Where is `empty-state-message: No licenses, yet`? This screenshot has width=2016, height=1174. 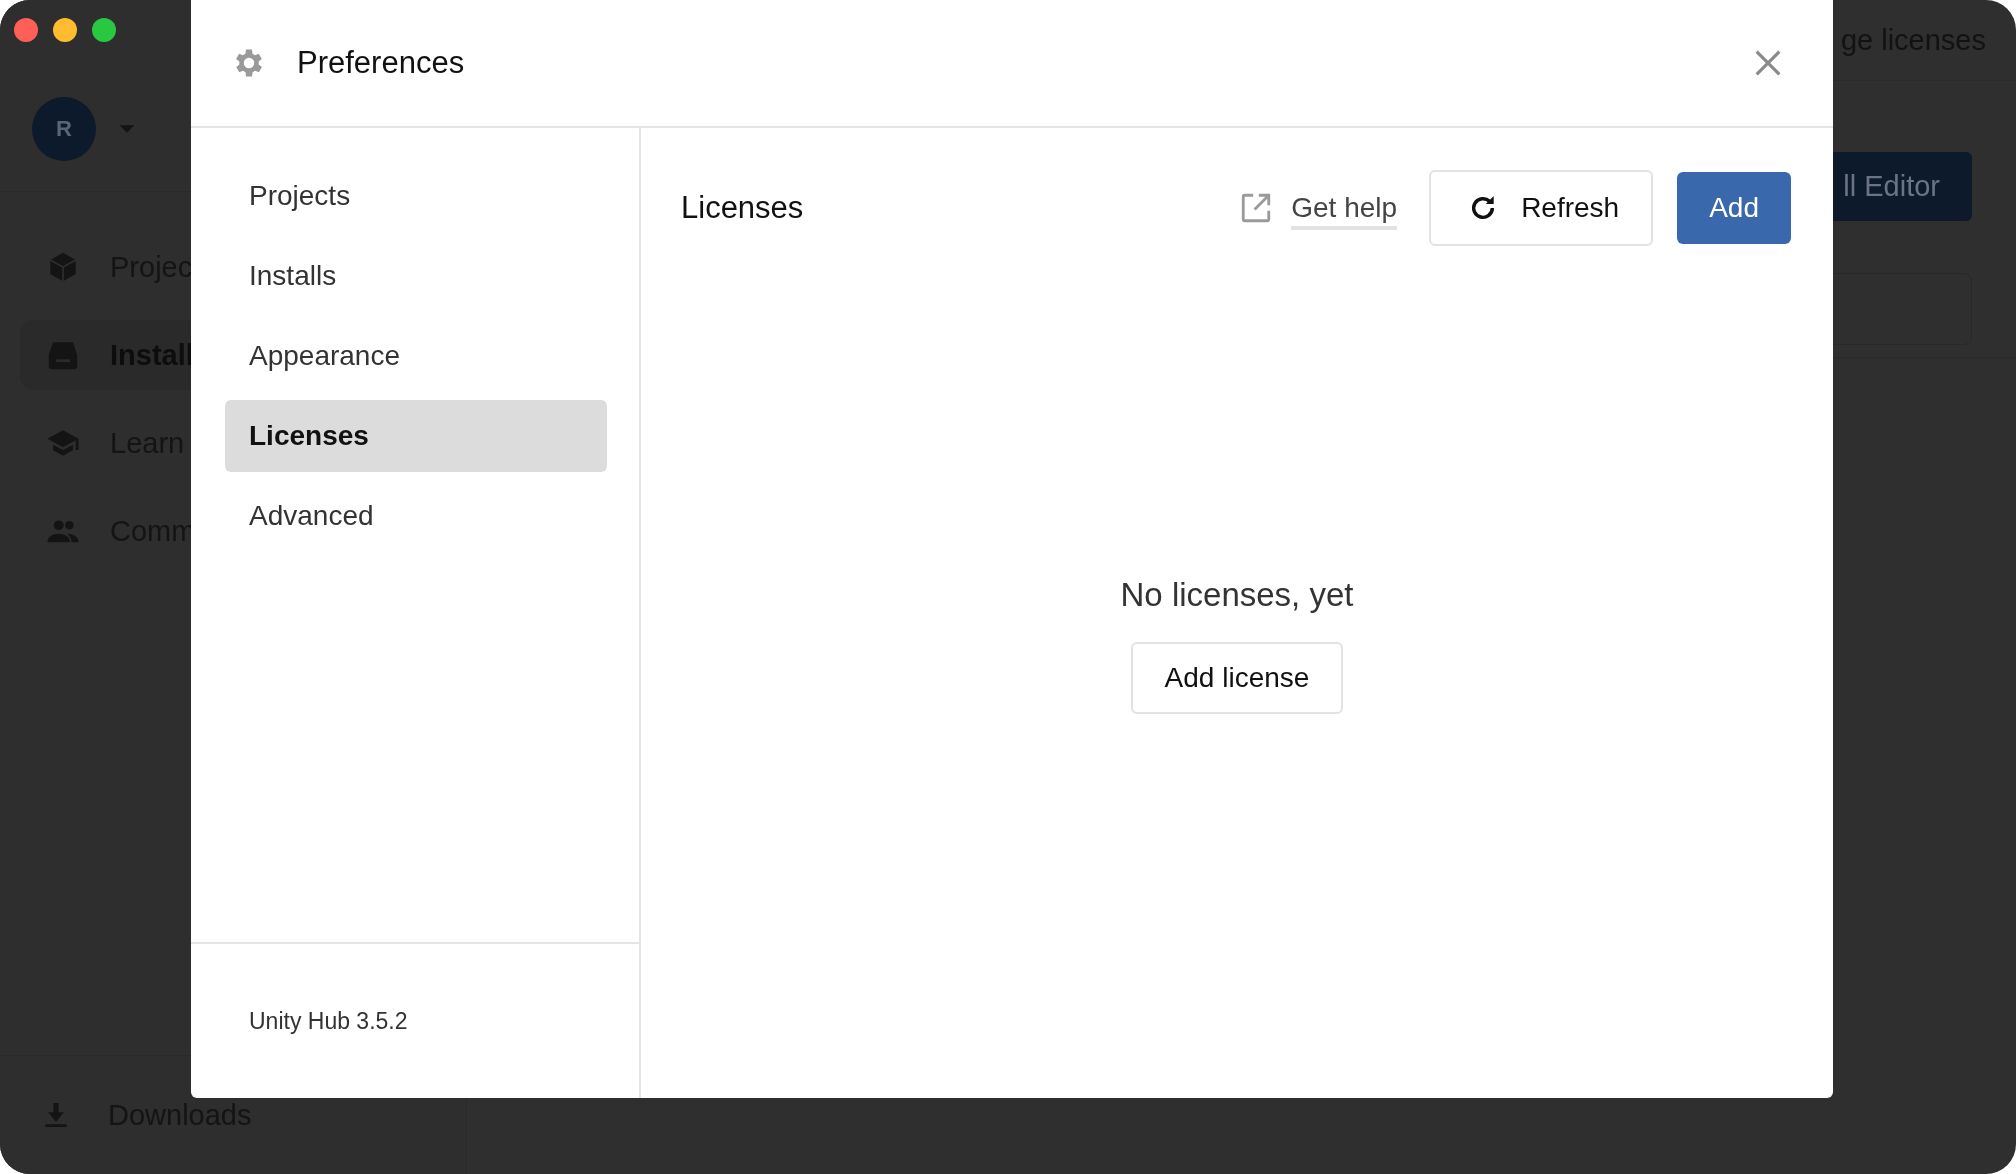 empty-state-message: No licenses, yet is located at coordinates (1237, 595).